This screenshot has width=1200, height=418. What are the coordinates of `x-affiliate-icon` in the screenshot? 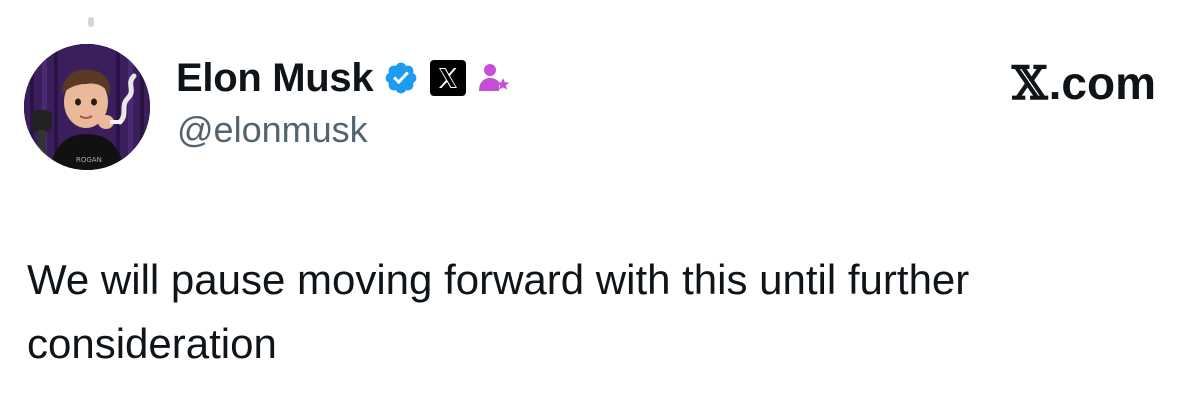 It's located at (448, 78).